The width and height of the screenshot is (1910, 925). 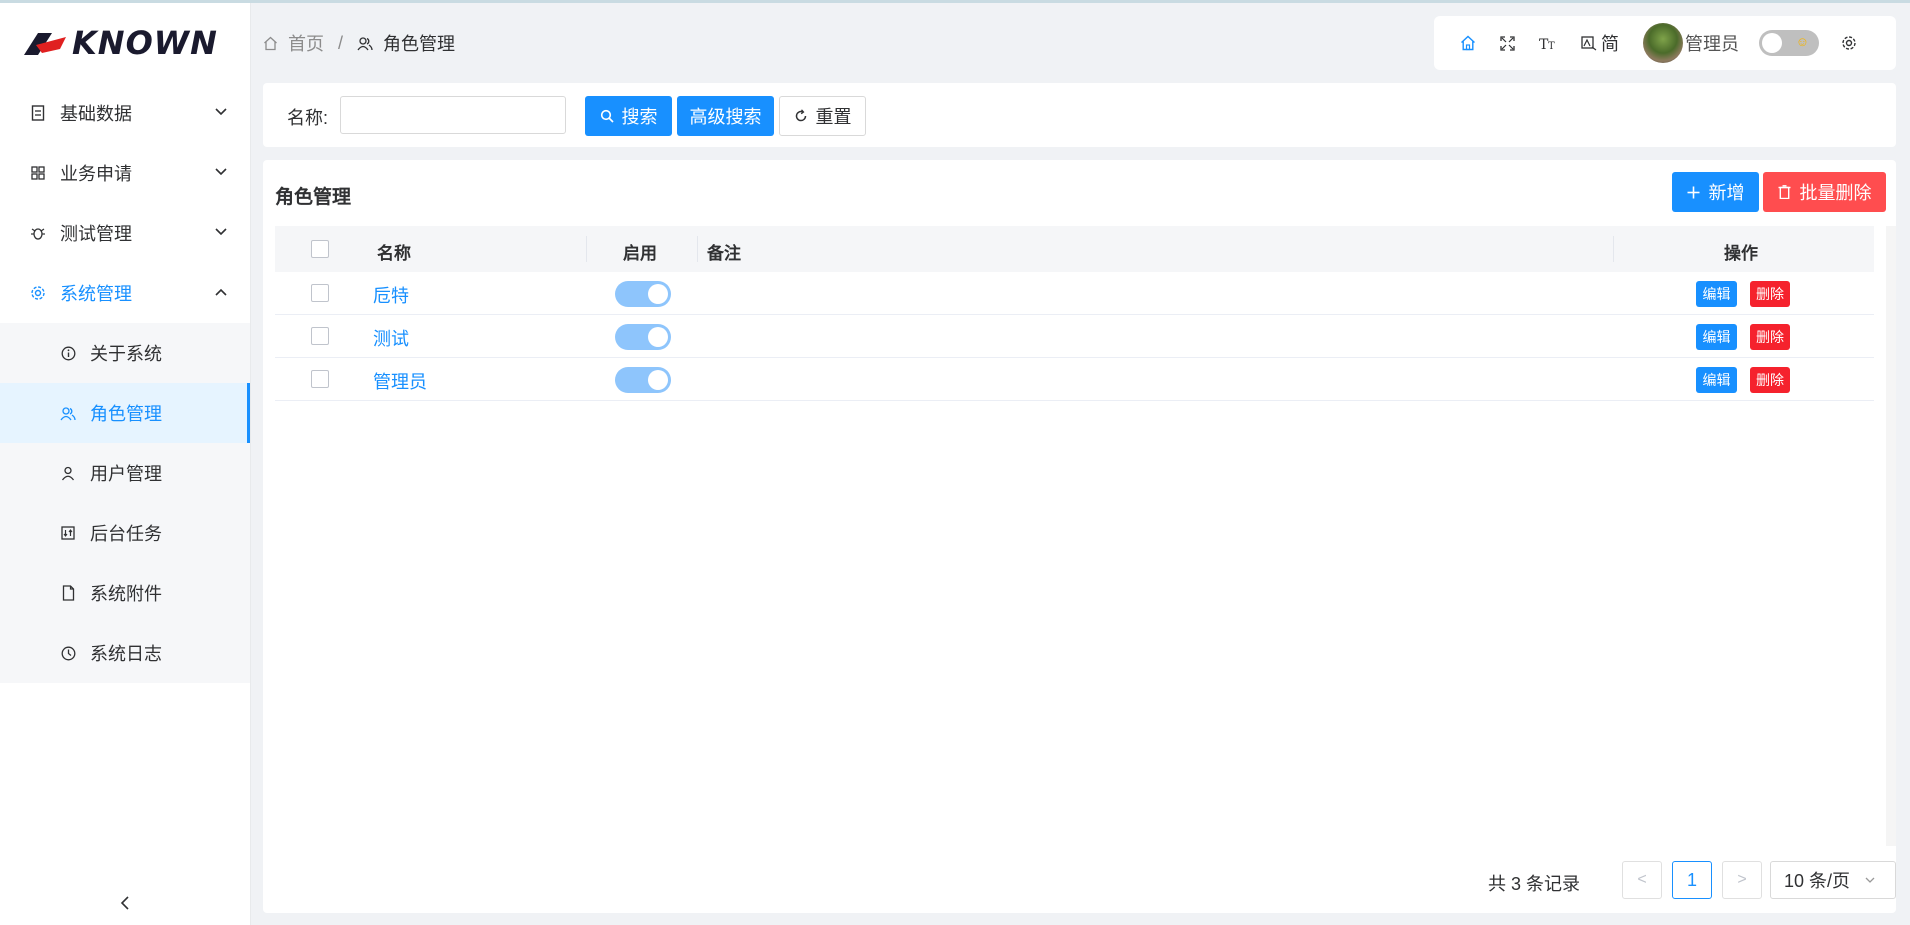 I want to click on sidebar-item-label: 系统附件, so click(x=126, y=594).